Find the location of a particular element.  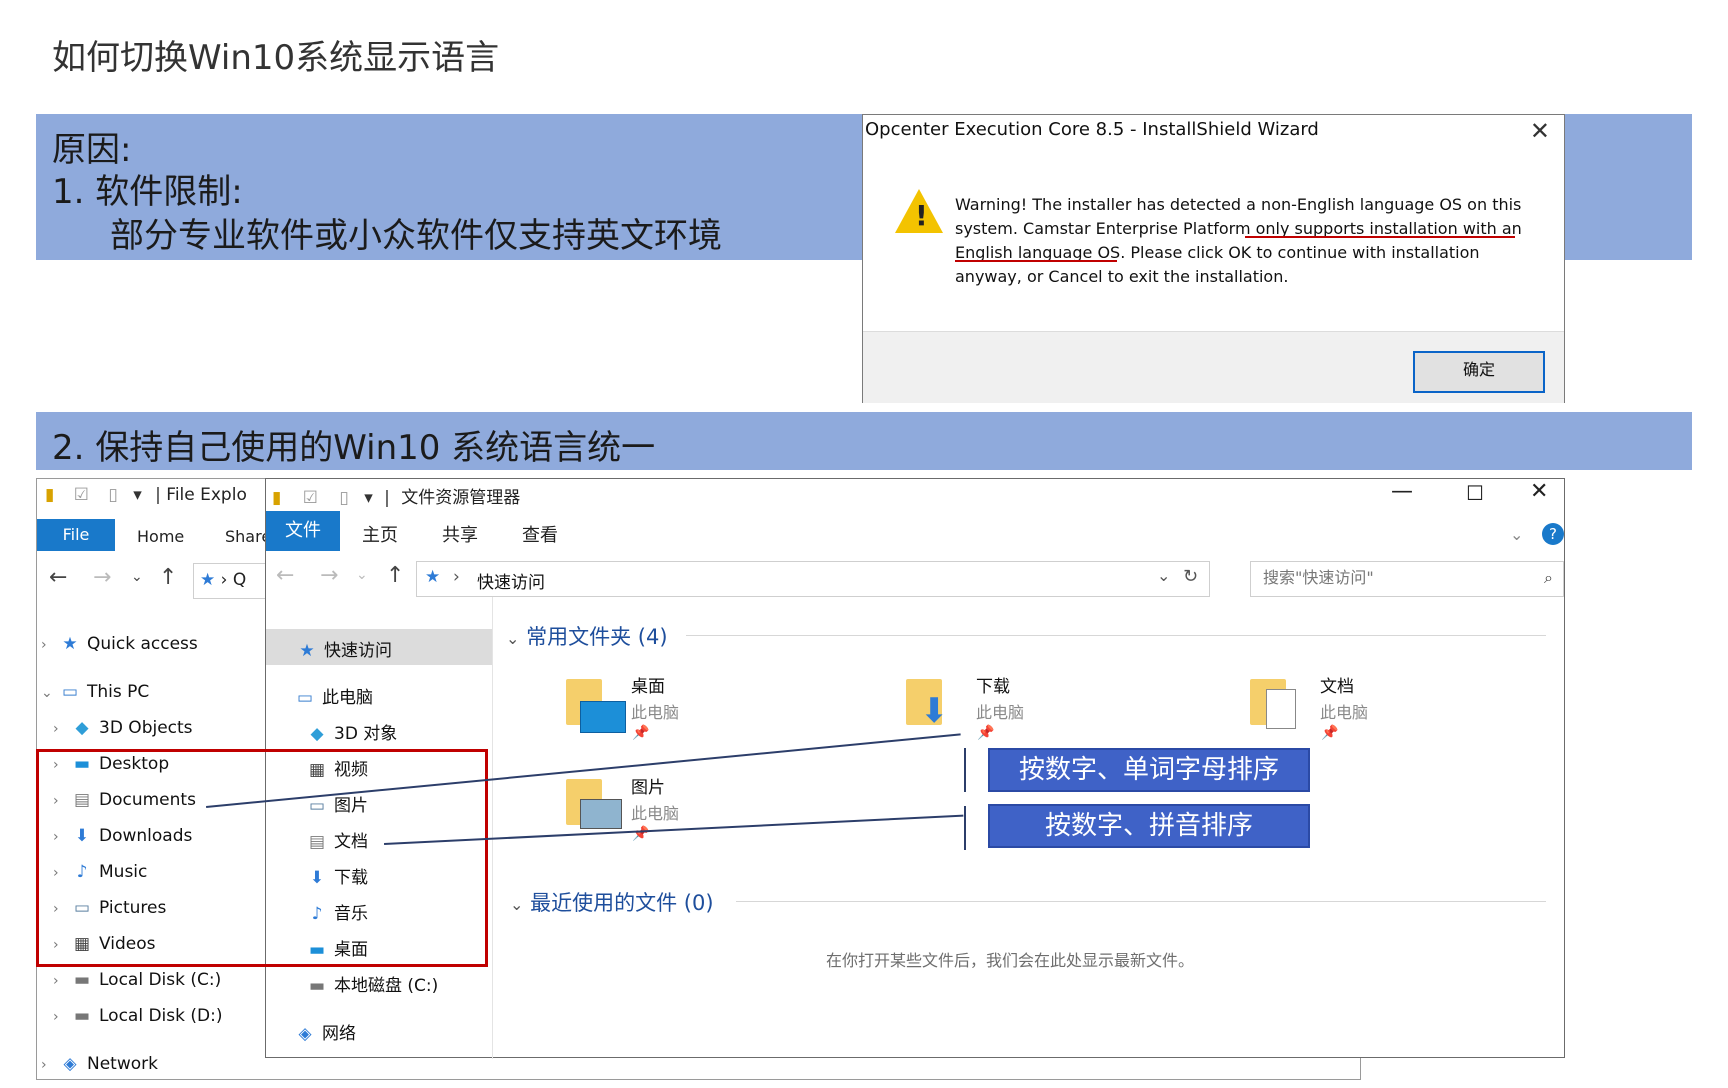

callout-cn-sort: 按数字、拼音排序 is located at coordinates (1149, 826).